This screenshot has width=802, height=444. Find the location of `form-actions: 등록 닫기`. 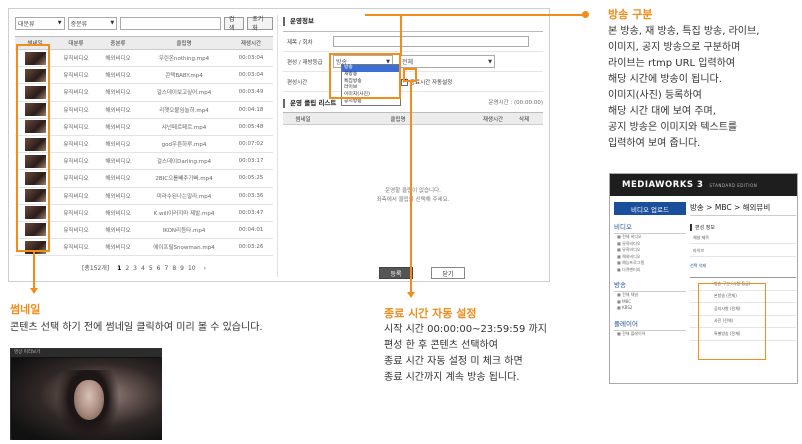

form-actions: 등록 닫기 is located at coordinates (422, 273).